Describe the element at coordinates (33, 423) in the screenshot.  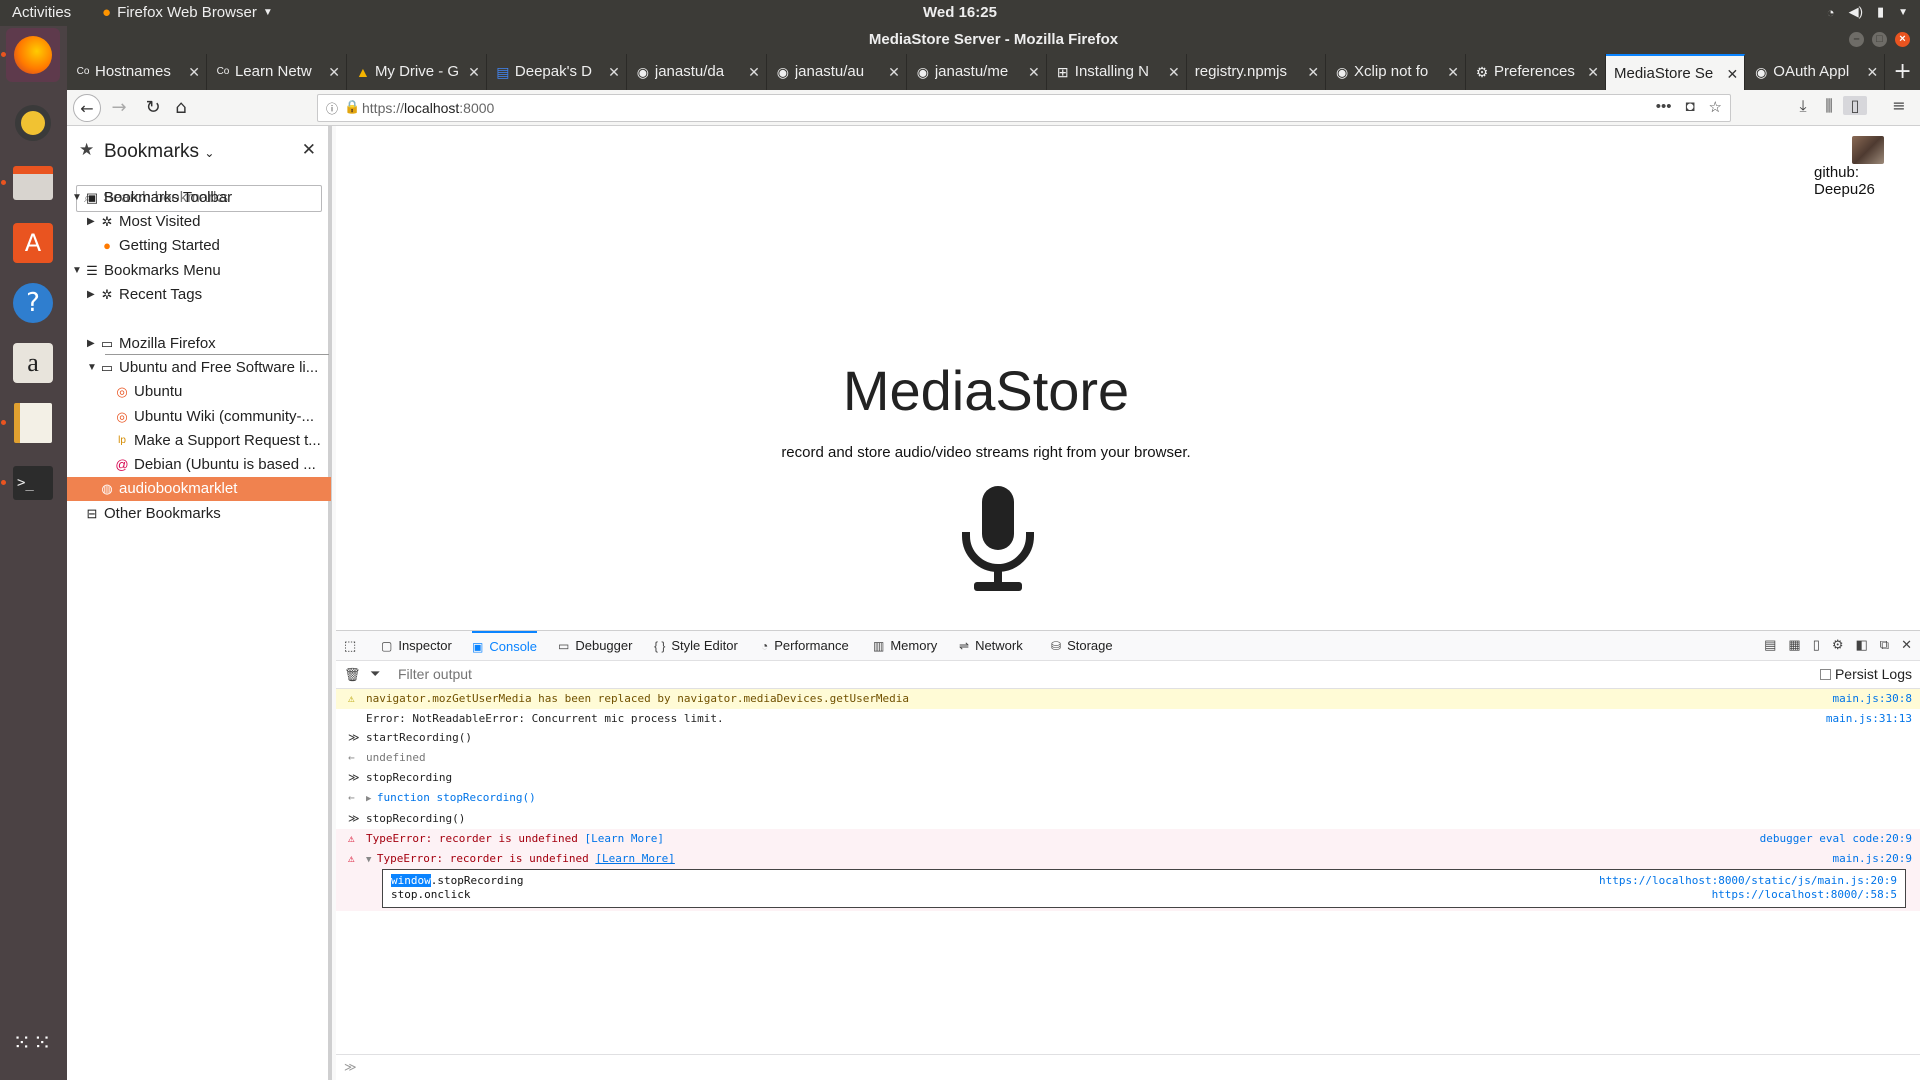
I see `launcher-text-editor` at that location.